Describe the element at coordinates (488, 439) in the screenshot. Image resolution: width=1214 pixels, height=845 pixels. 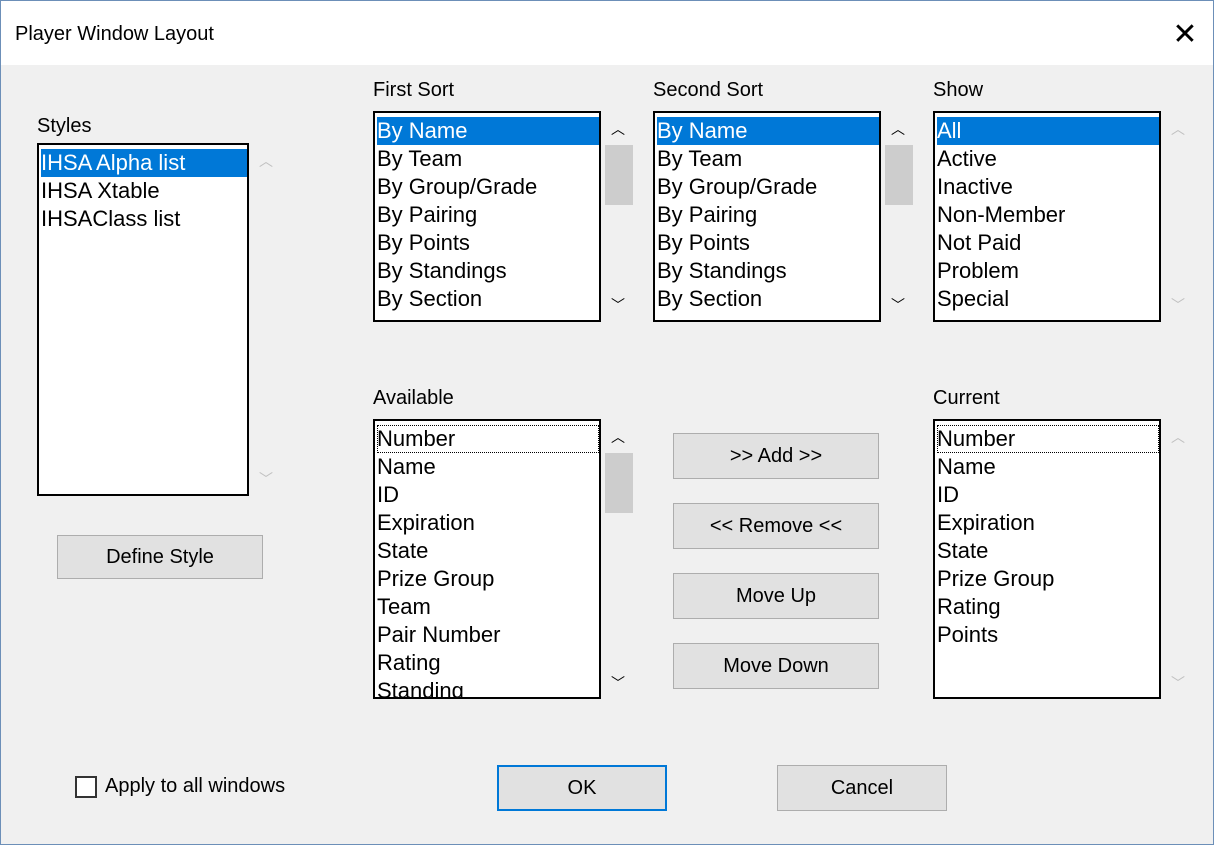
I see `available-item: Number` at that location.